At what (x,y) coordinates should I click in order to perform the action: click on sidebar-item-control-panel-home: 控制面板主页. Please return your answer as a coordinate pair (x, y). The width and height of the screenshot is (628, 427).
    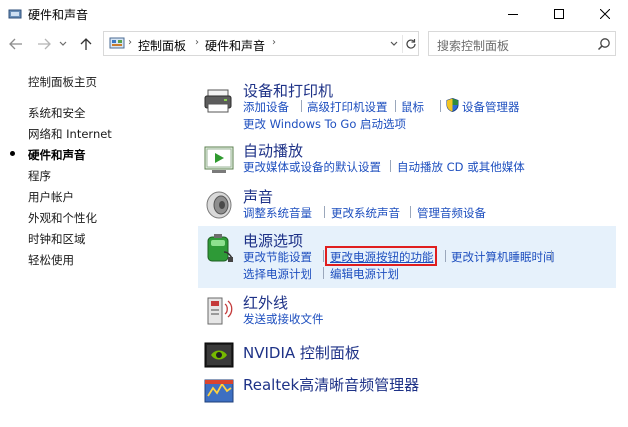
    Looking at the image, I should click on (62, 82).